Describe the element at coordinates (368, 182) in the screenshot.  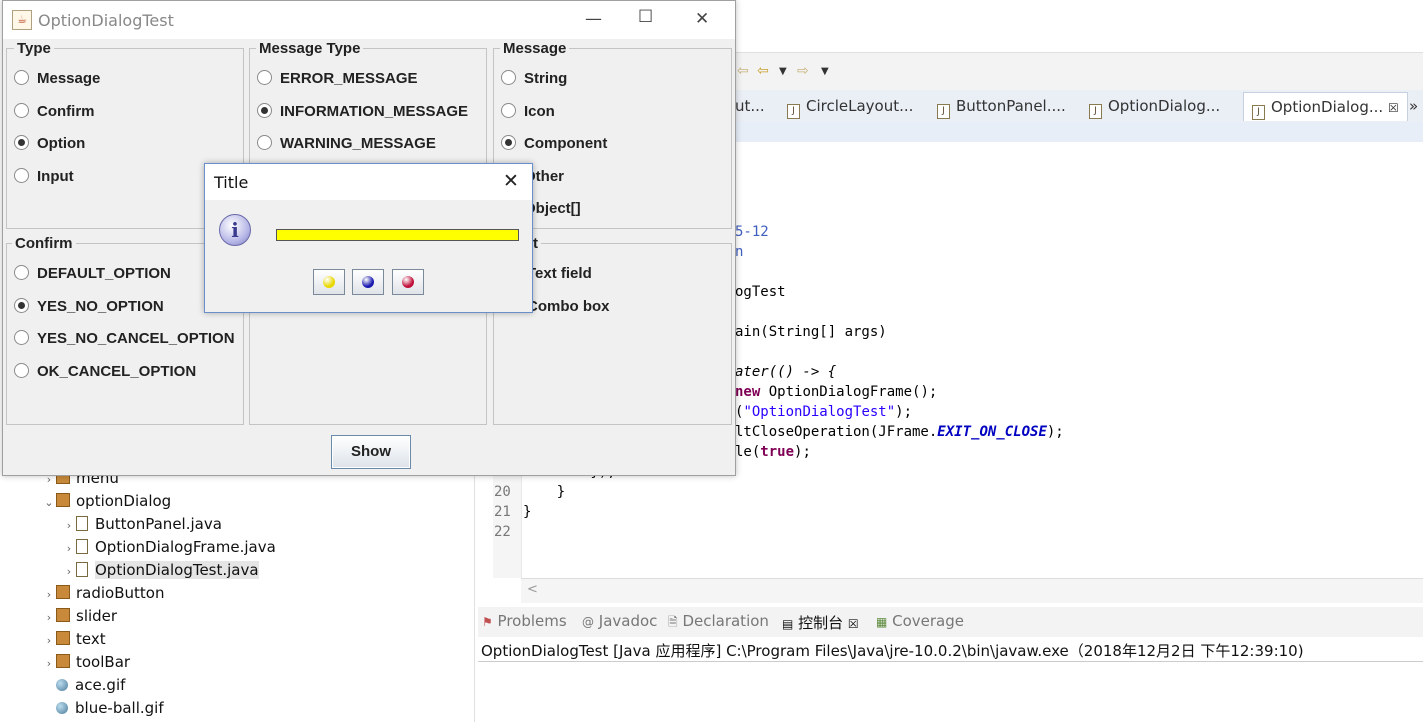
I see `dialog-title-bar: Title ✕` at that location.